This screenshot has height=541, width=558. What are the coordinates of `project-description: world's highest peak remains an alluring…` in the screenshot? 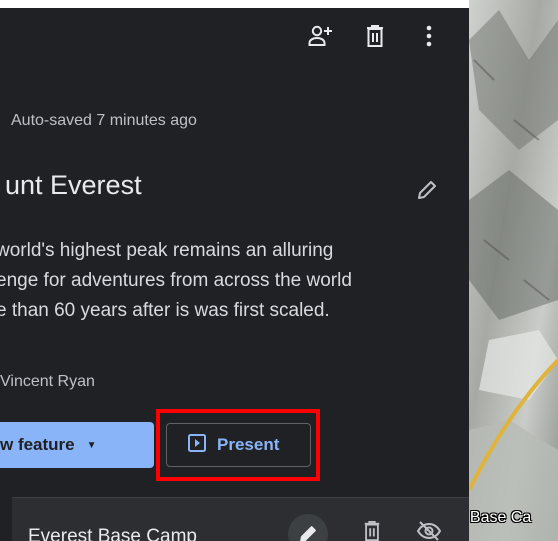 It's located at (213, 281).